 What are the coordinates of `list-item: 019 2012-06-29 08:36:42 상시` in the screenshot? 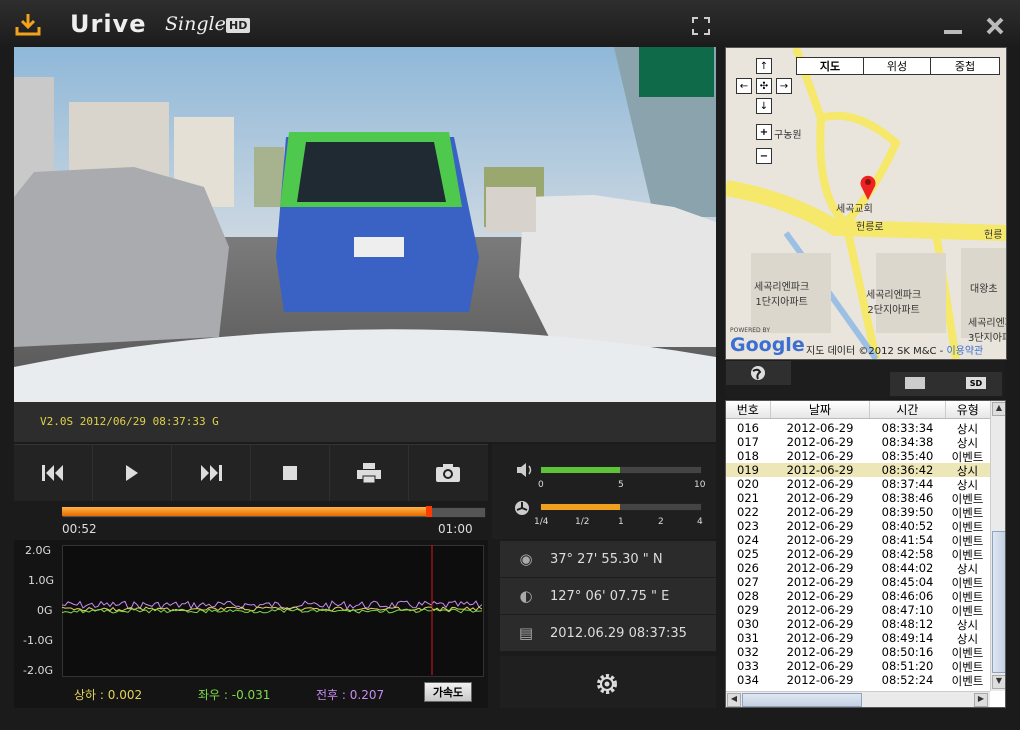 It's located at (858, 470).